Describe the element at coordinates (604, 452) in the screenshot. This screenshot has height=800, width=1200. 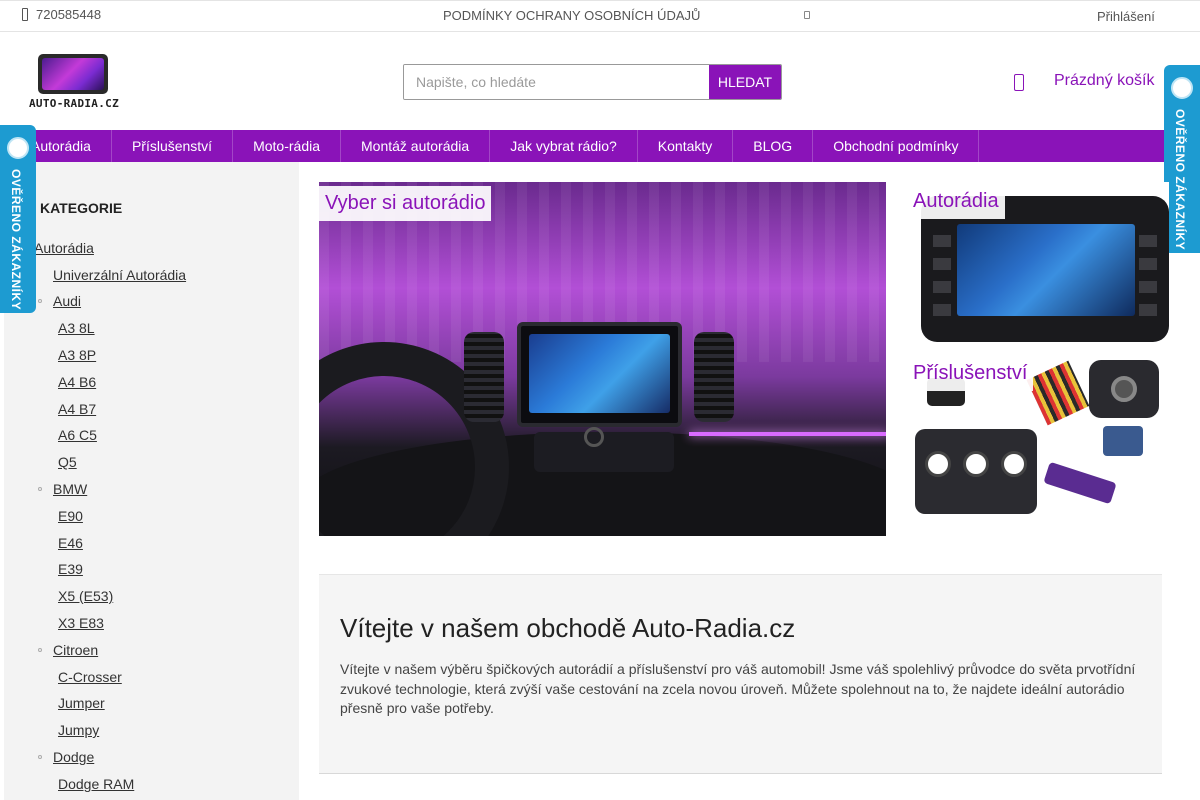
I see `climate-panel-graphic` at that location.